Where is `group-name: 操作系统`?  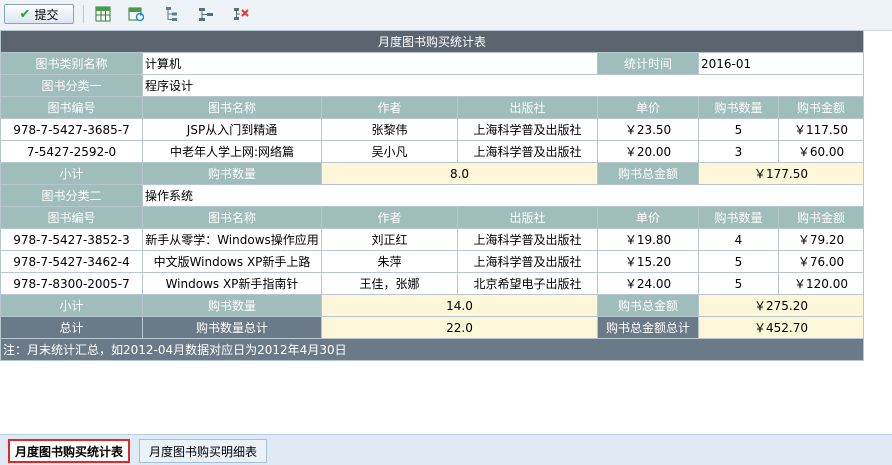 group-name: 操作系统 is located at coordinates (503, 195).